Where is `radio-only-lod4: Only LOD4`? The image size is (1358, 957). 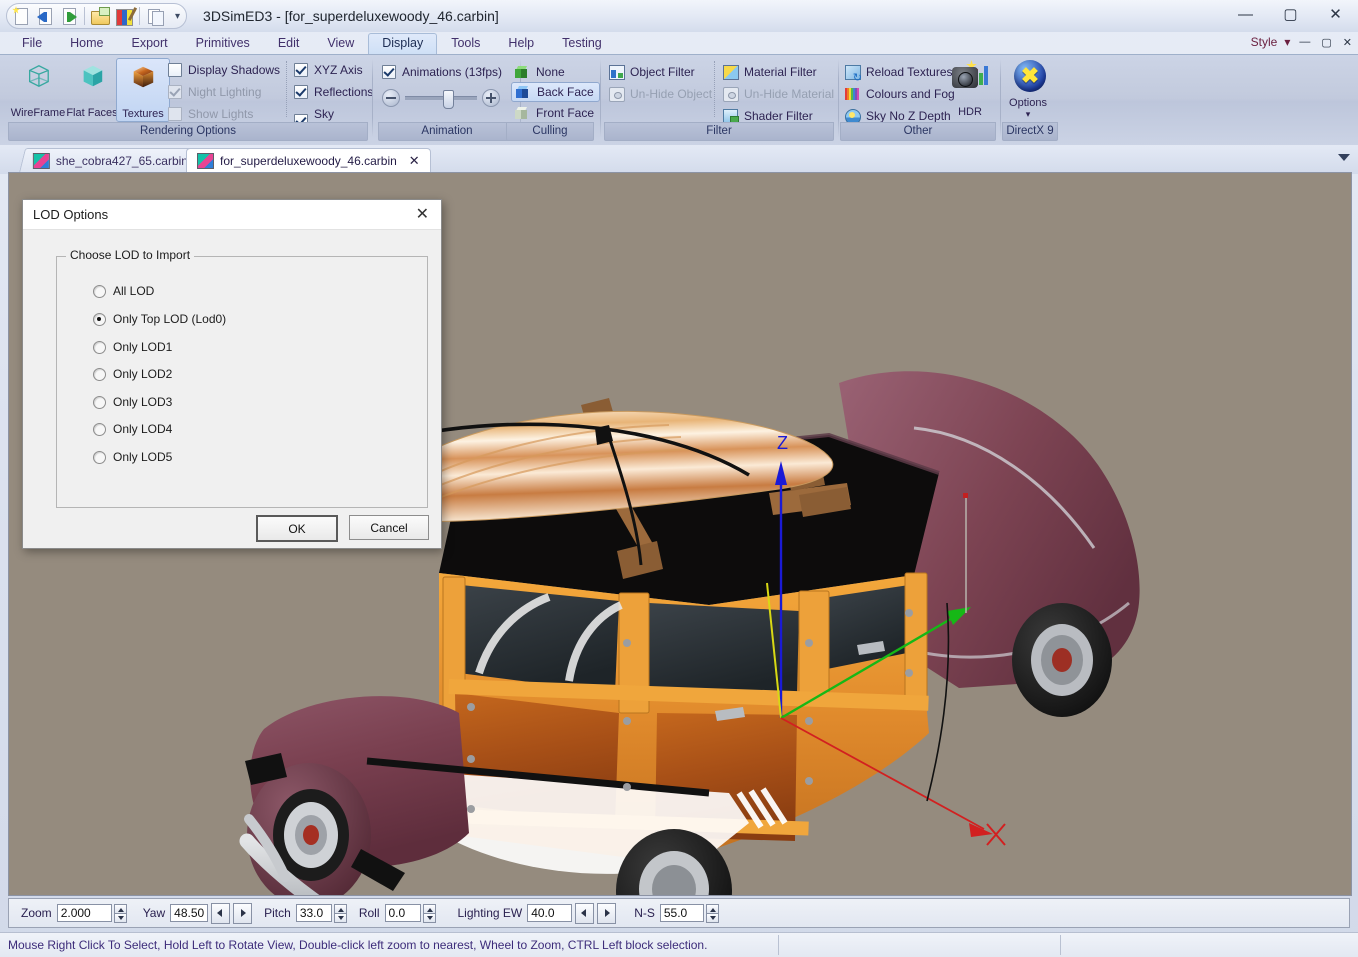 radio-only-lod4: Only LOD4 is located at coordinates (132, 429).